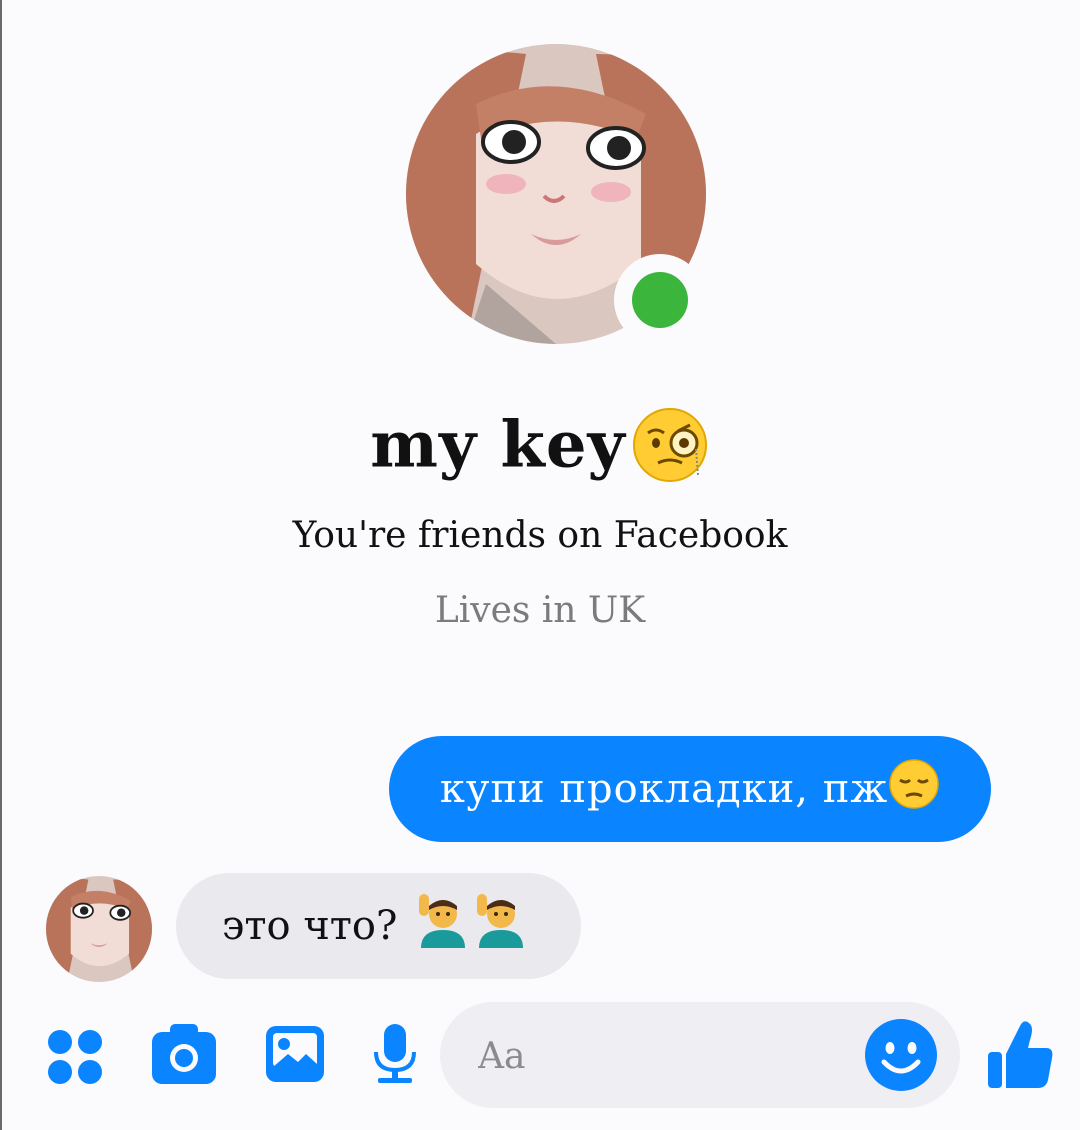 This screenshot has width=1080, height=1130. I want to click on incoming-message-bubble: это что?, so click(378, 926).